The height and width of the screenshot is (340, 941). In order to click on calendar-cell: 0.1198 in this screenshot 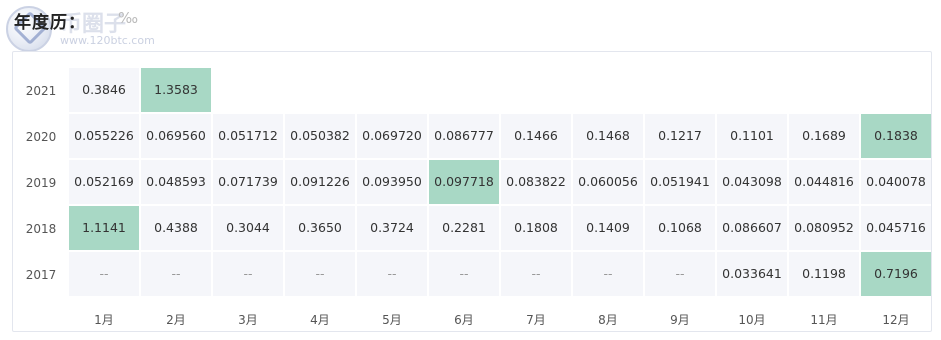, I will do `click(824, 274)`.